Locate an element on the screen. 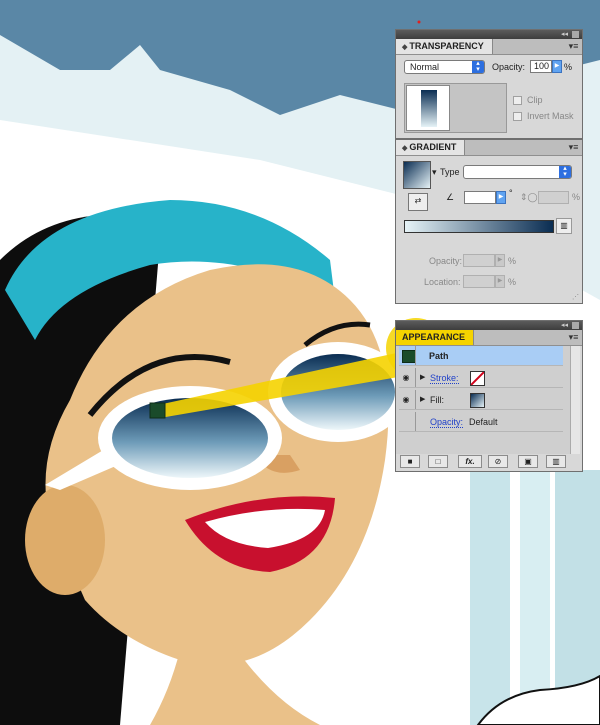  appearance-row-opacity: Opacity: Default is located at coordinates (481, 422).